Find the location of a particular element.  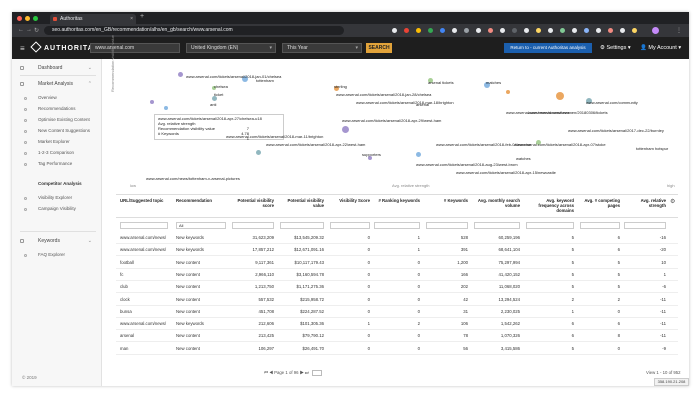

sidebar-item-market-analysis: Market Analysis ⌃ is located at coordinates (57, 84).